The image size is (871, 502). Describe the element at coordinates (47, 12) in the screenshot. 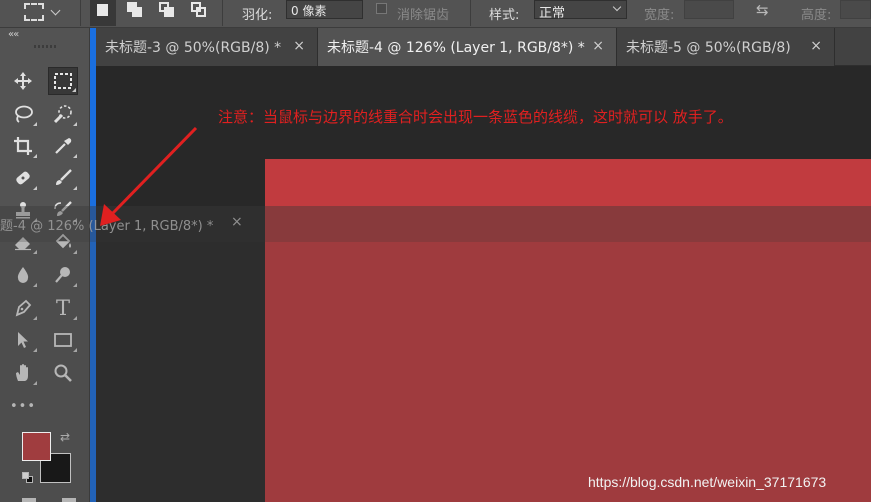

I see `tool-preset-picker` at that location.